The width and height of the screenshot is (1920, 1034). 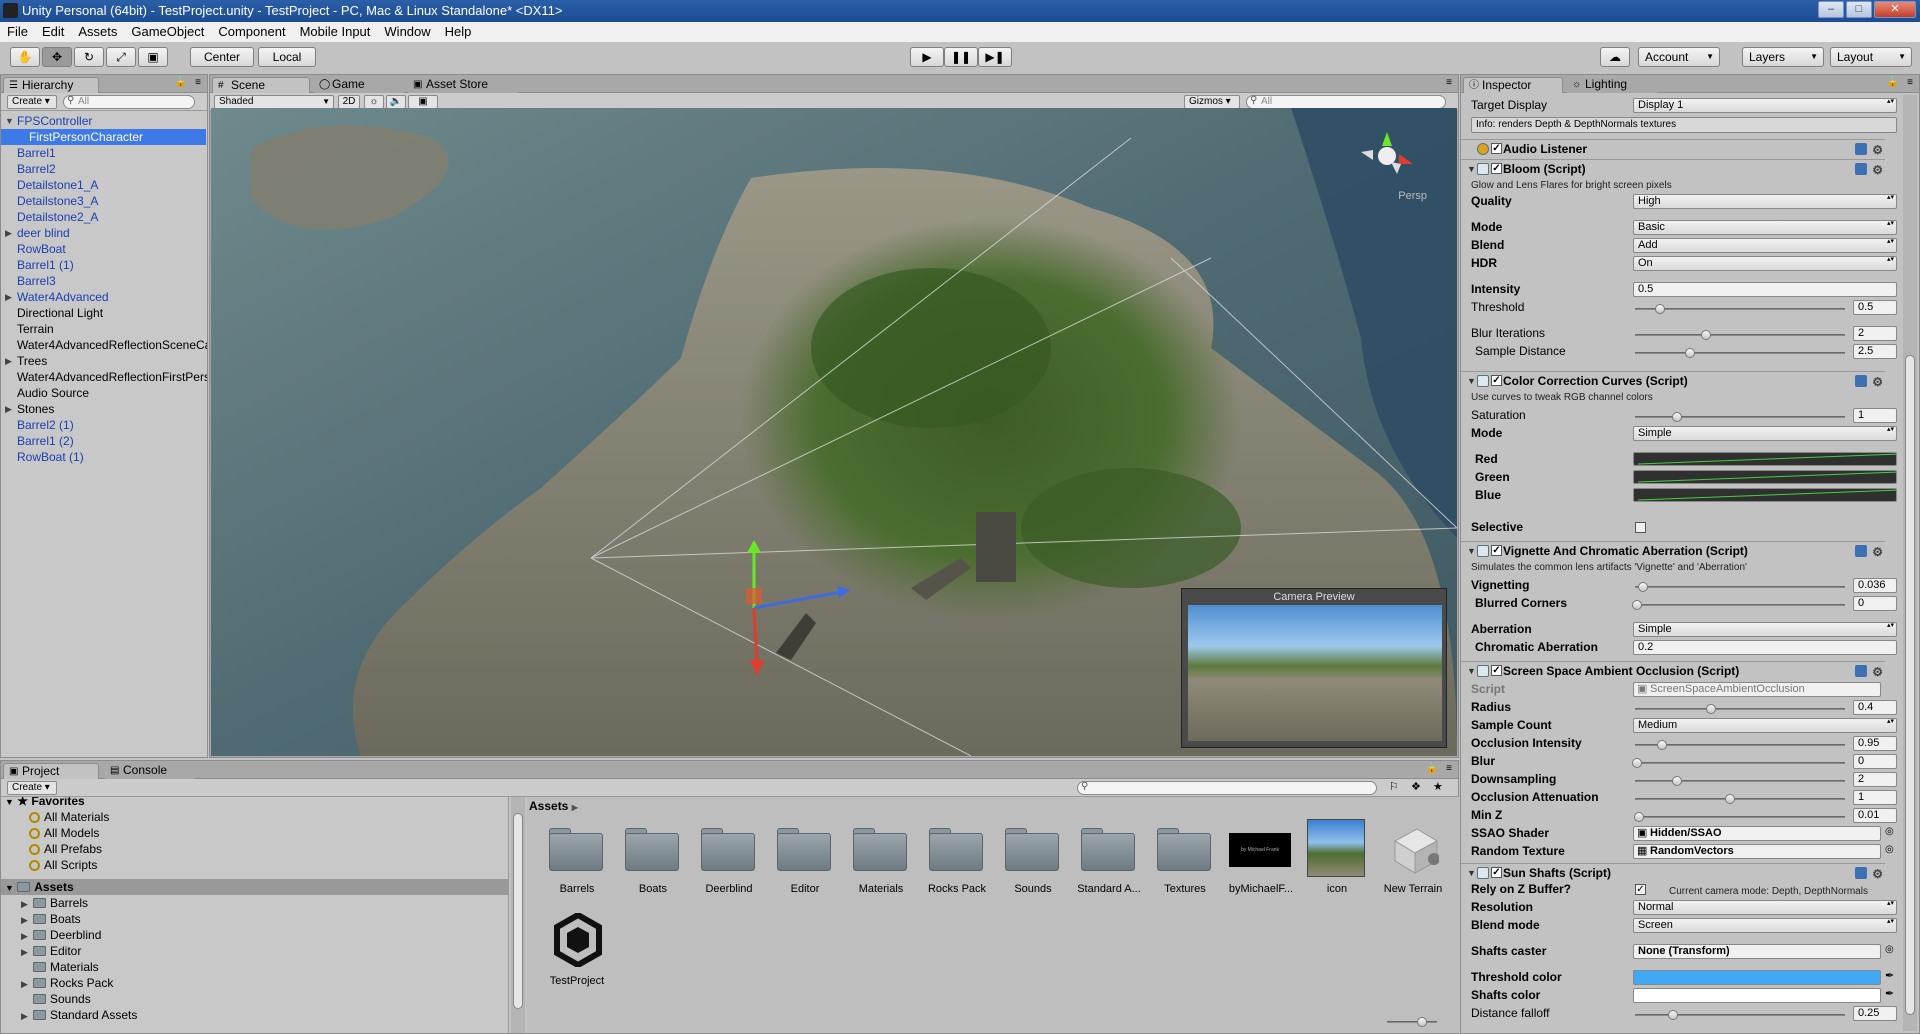 I want to click on rect-tool-button: ▣, so click(x=153, y=57).